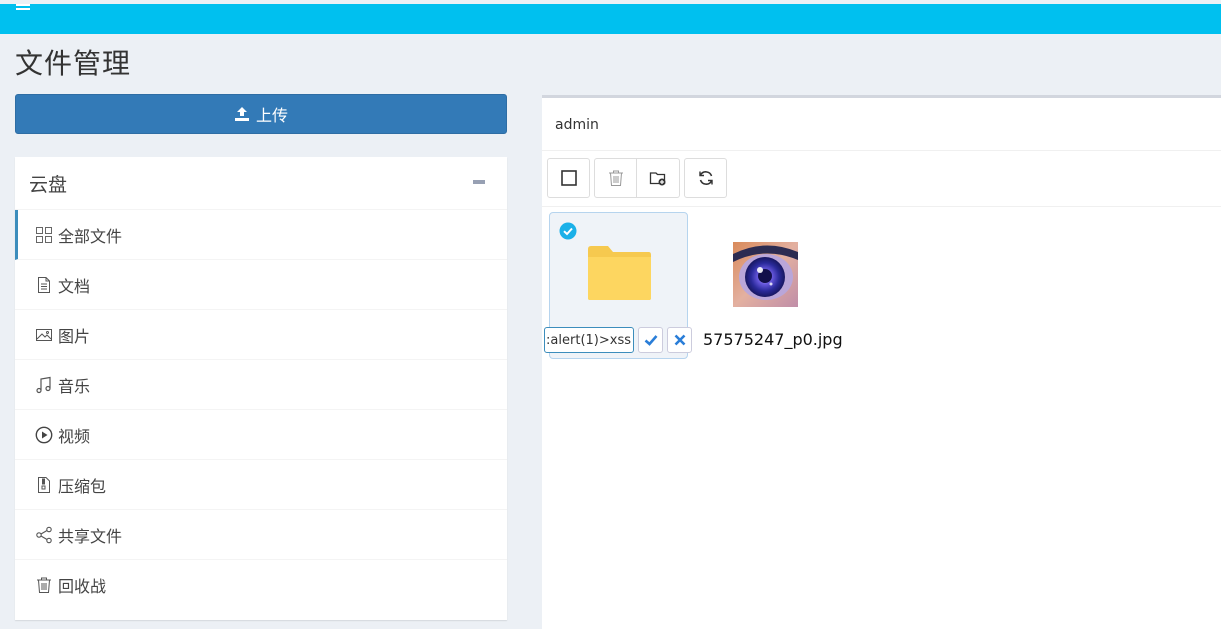 This screenshot has width=1221, height=629. What do you see at coordinates (577, 125) in the screenshot?
I see `breadcrumb: admin` at bounding box center [577, 125].